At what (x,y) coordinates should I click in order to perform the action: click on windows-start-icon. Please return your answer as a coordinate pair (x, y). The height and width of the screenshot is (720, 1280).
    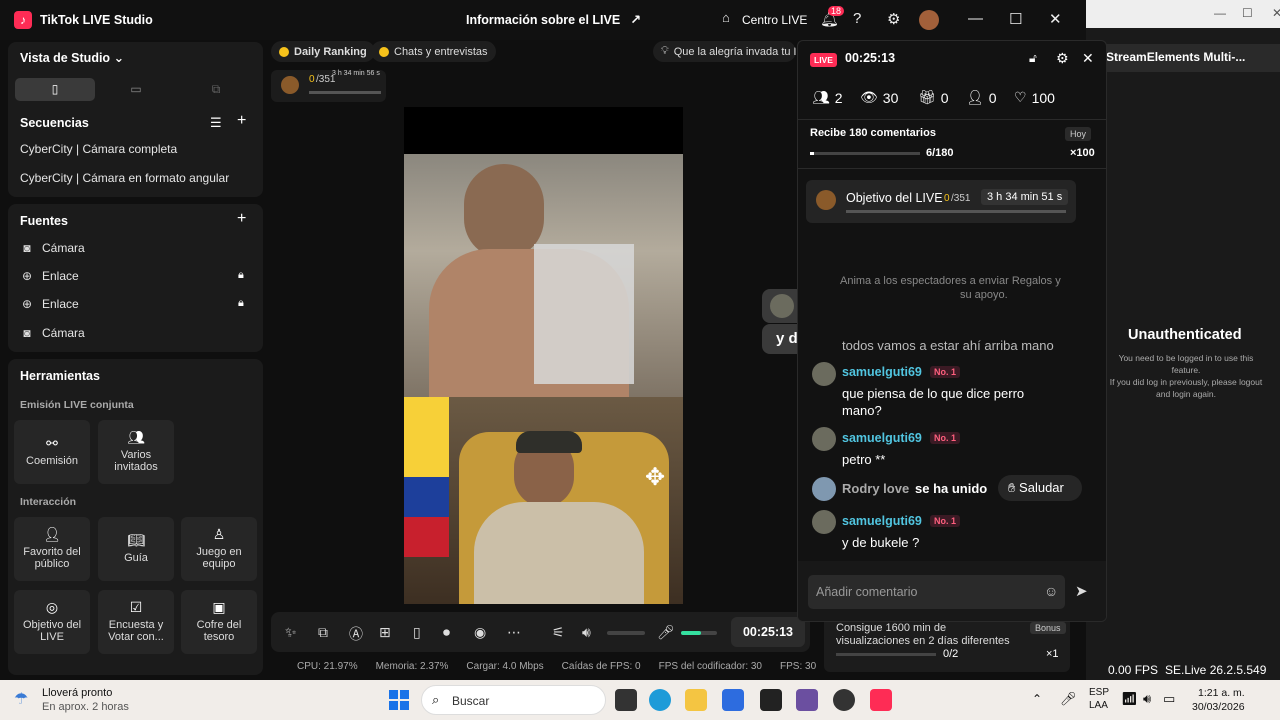
    Looking at the image, I should click on (399, 700).